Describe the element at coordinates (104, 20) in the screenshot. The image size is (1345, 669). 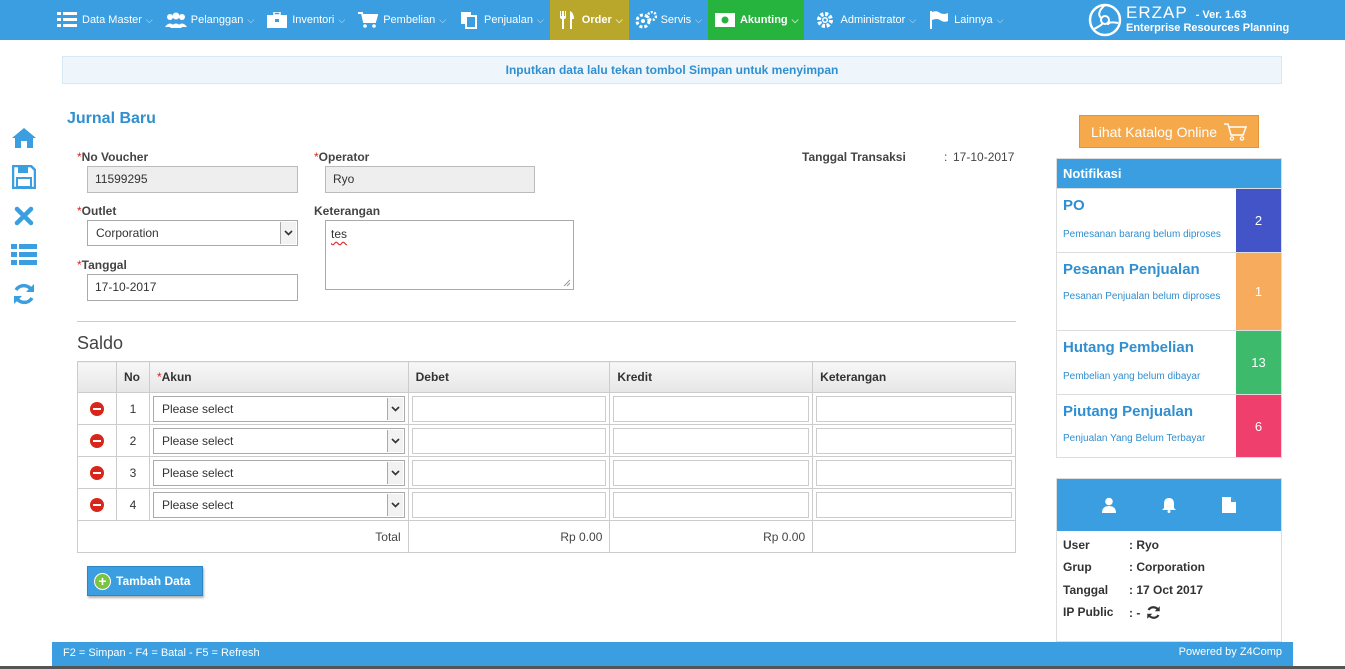
I see `nav-data-master: Data Master ⌵` at that location.